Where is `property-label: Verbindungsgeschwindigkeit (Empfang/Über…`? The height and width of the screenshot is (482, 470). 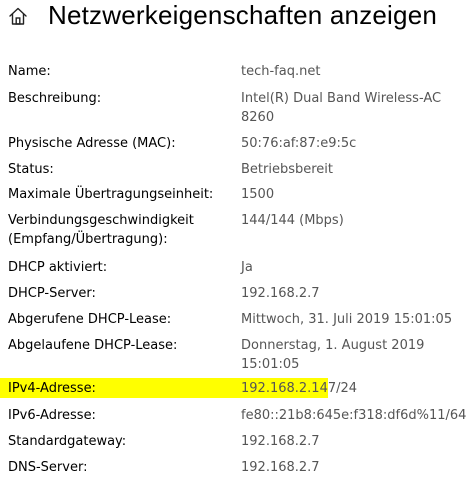 property-label: Verbindungsgeschwindigkeit (Empfang/Über… is located at coordinates (101, 230).